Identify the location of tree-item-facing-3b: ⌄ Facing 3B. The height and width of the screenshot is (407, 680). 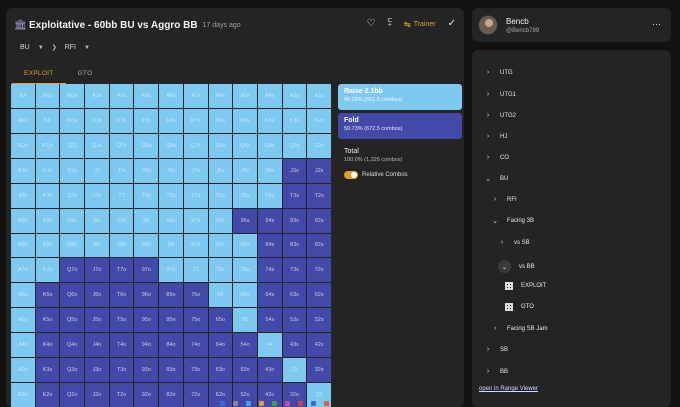
(512, 221).